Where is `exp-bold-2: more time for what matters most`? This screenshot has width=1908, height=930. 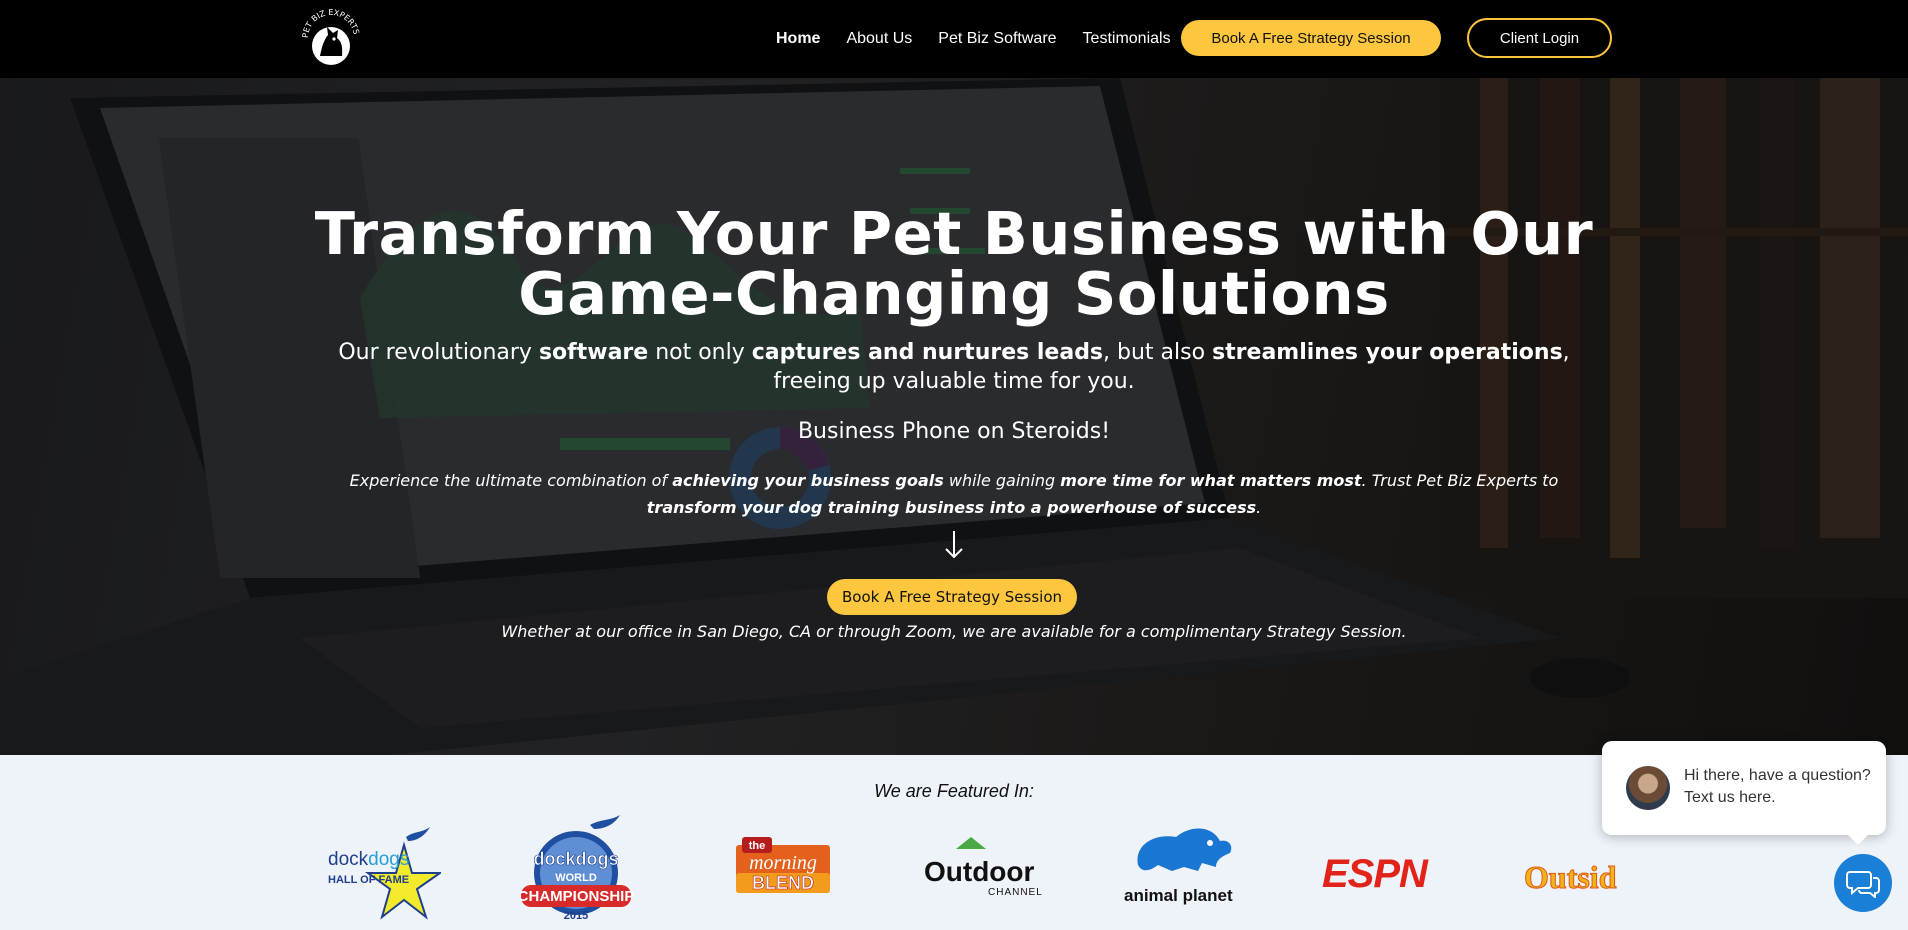 exp-bold-2: more time for what matters most is located at coordinates (1211, 480).